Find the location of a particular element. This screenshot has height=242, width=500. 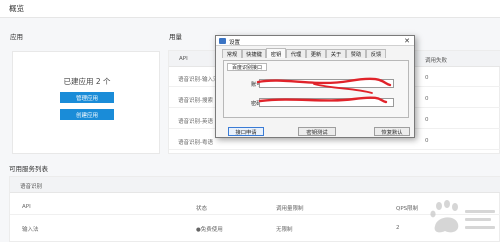

api-key-input is located at coordinates (326, 83).